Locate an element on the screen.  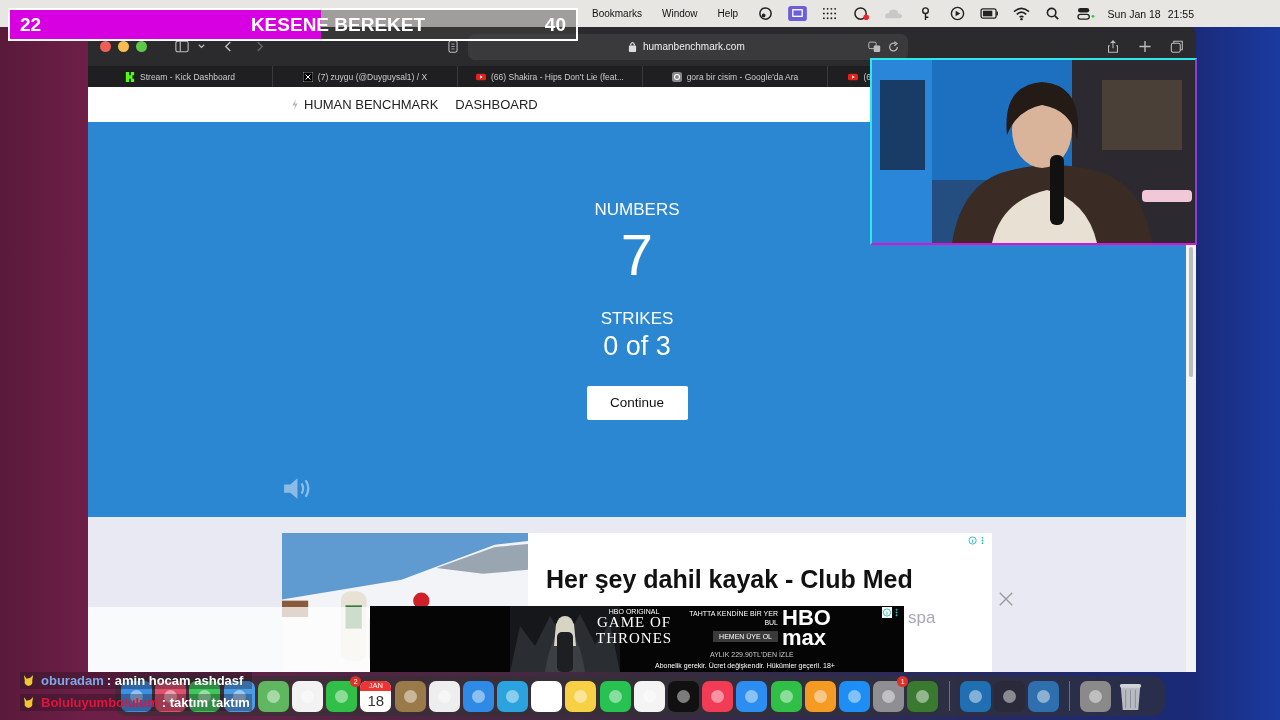
url-text: humanbenchmark.com is located at coordinates (694, 46).